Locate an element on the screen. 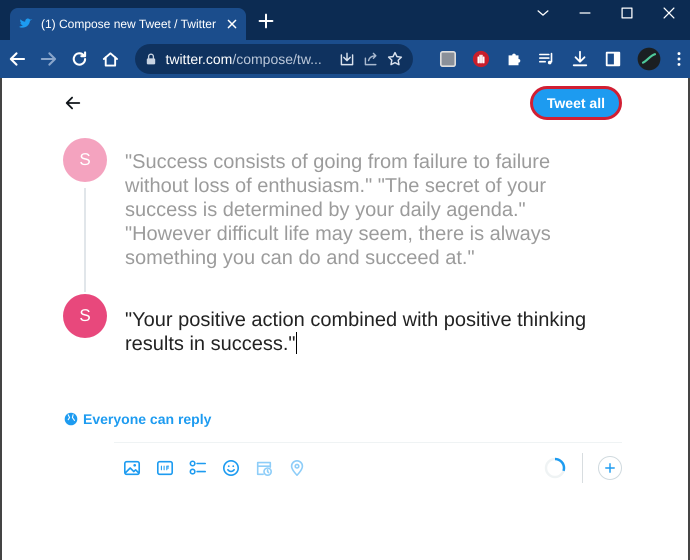 This screenshot has width=690, height=560. tab-title: (1) Compose new Tweet / Twitter is located at coordinates (129, 24).